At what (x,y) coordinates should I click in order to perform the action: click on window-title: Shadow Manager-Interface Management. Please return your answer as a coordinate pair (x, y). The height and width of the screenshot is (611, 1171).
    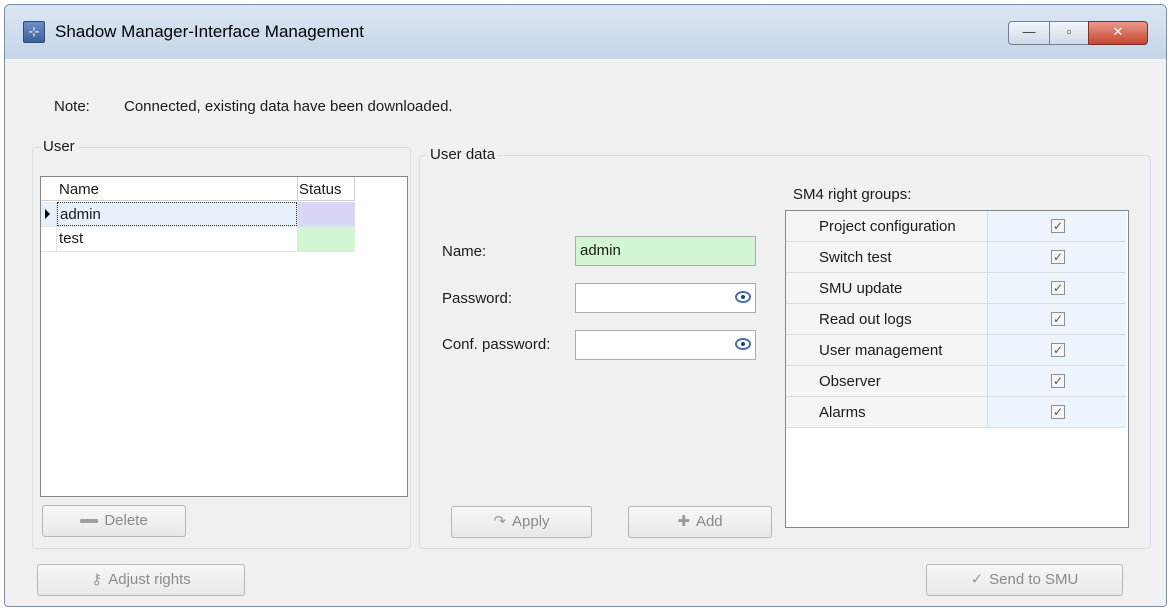
    Looking at the image, I should click on (210, 31).